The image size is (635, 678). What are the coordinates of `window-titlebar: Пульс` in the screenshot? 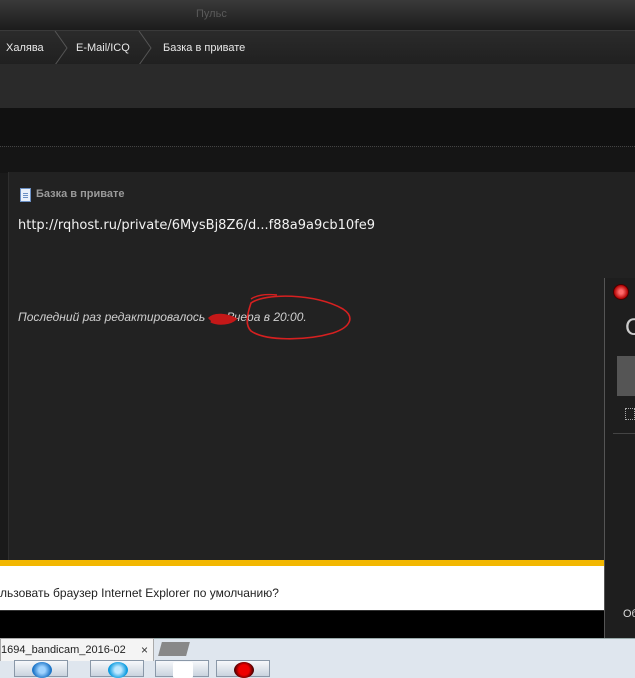 It's located at (317, 15).